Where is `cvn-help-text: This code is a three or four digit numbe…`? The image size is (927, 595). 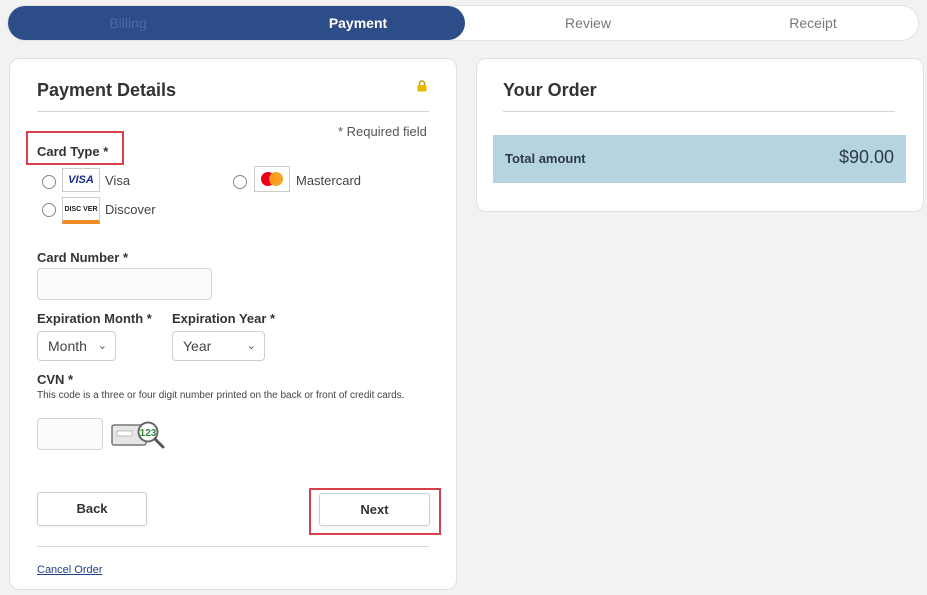 cvn-help-text: This code is a three or four digit numbe… is located at coordinates (221, 395).